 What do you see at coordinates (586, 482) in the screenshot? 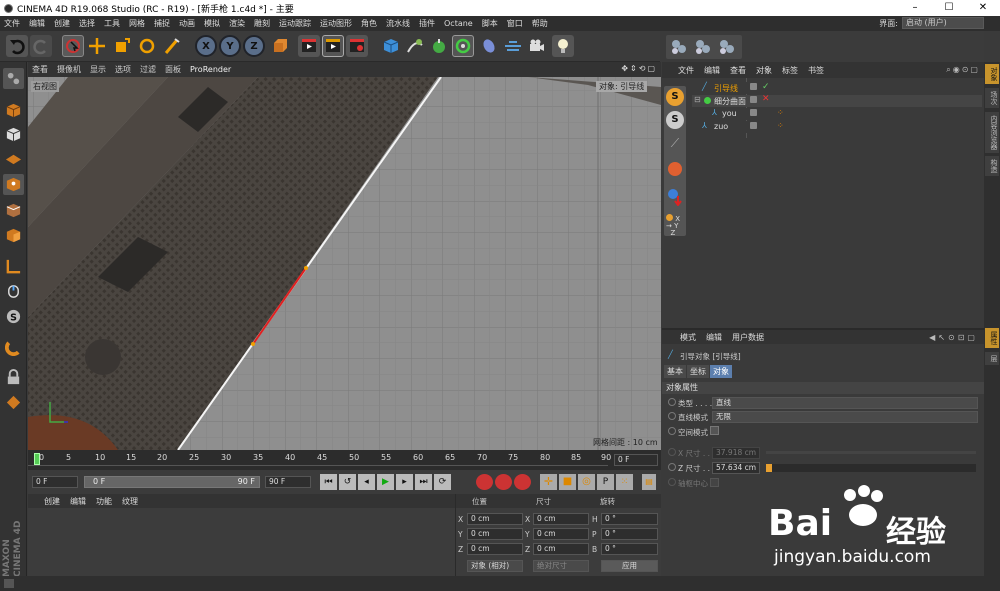
I see `key-rotation-icon: ◎` at bounding box center [586, 482].